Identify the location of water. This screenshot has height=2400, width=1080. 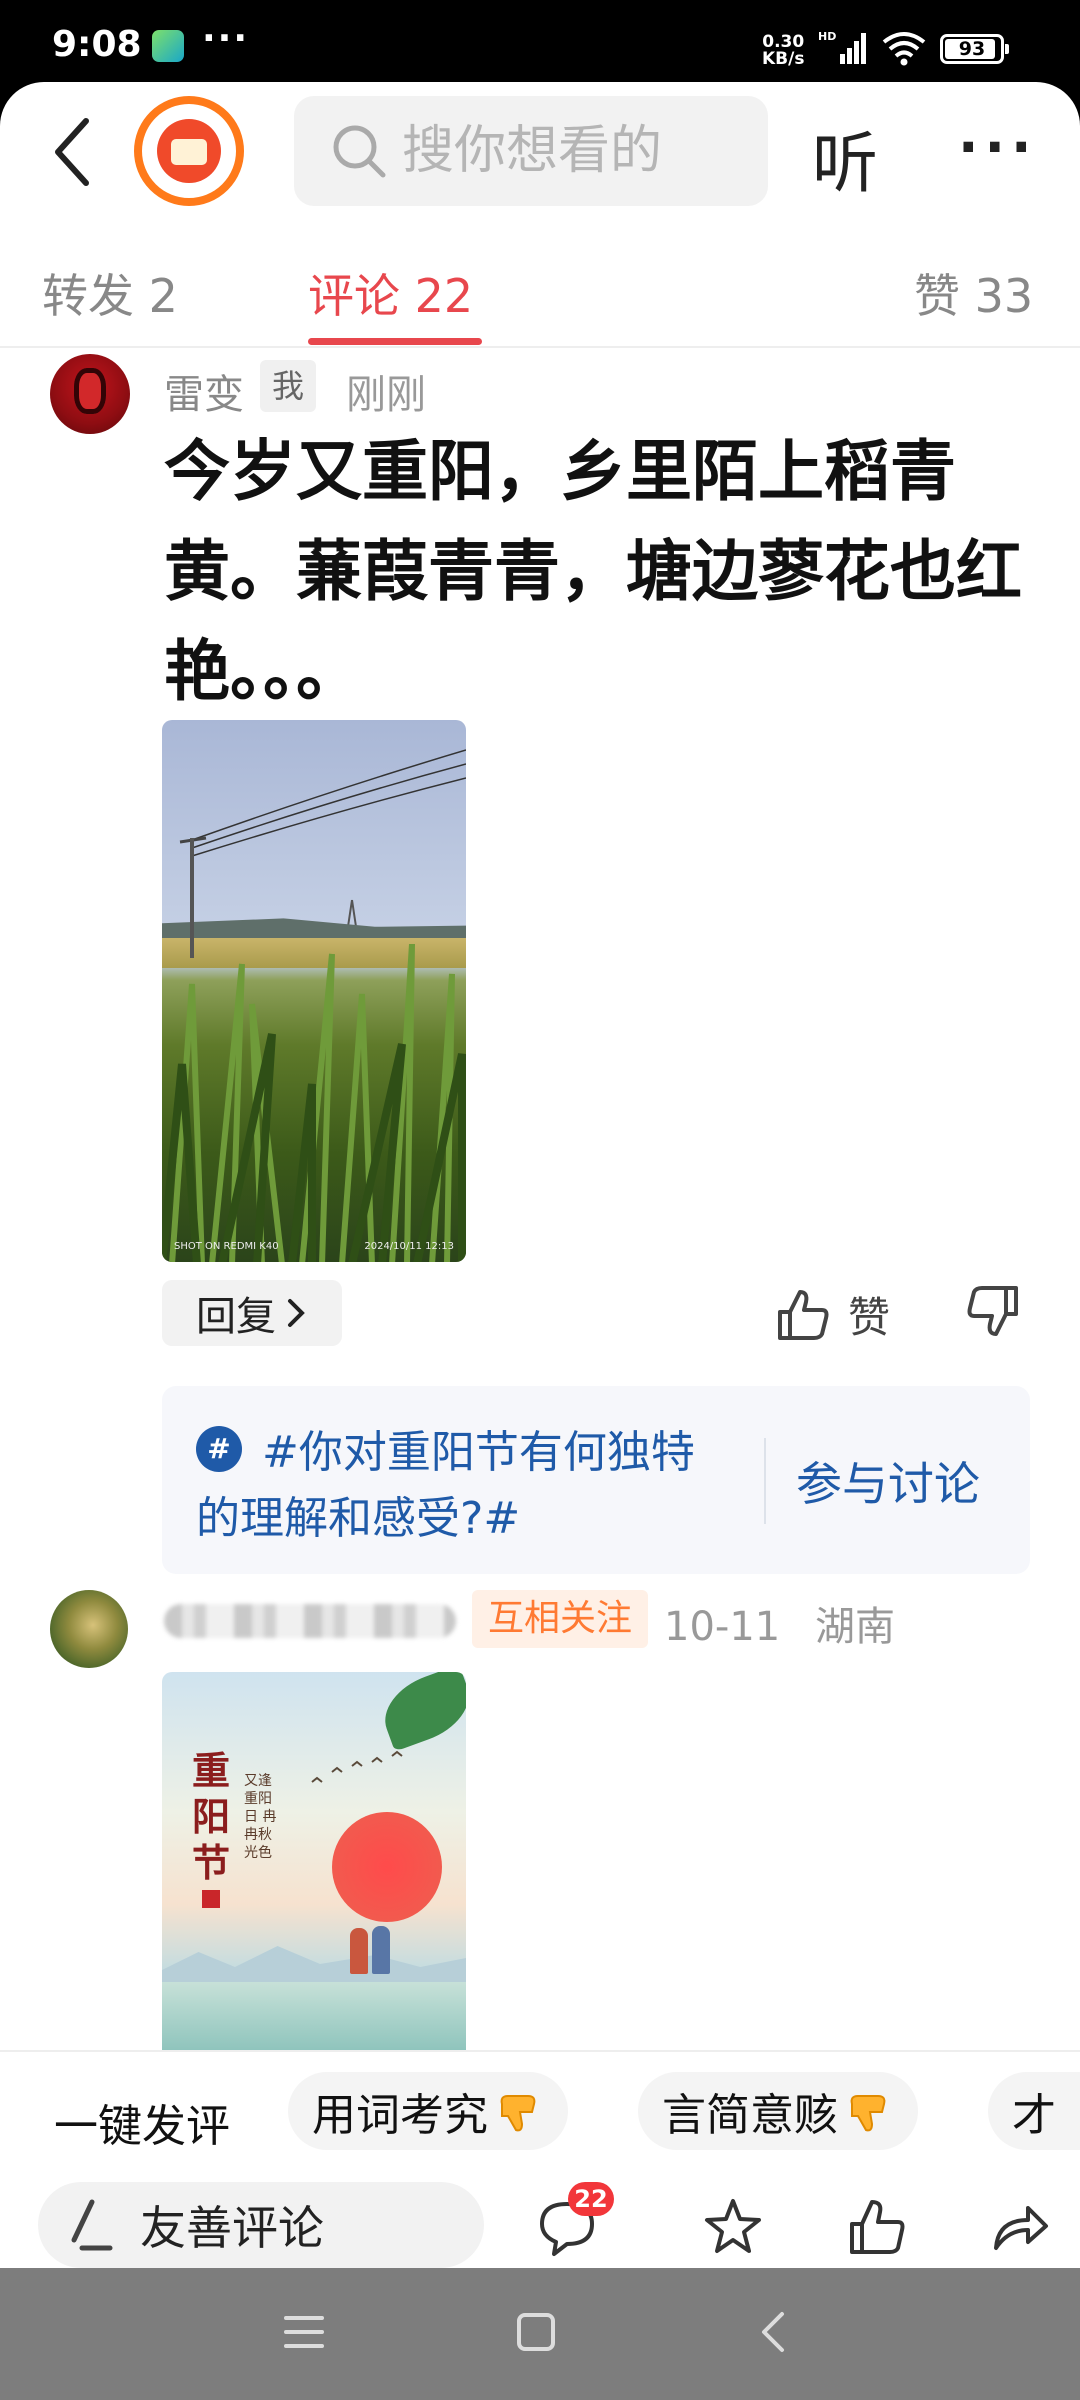
(314, 2016).